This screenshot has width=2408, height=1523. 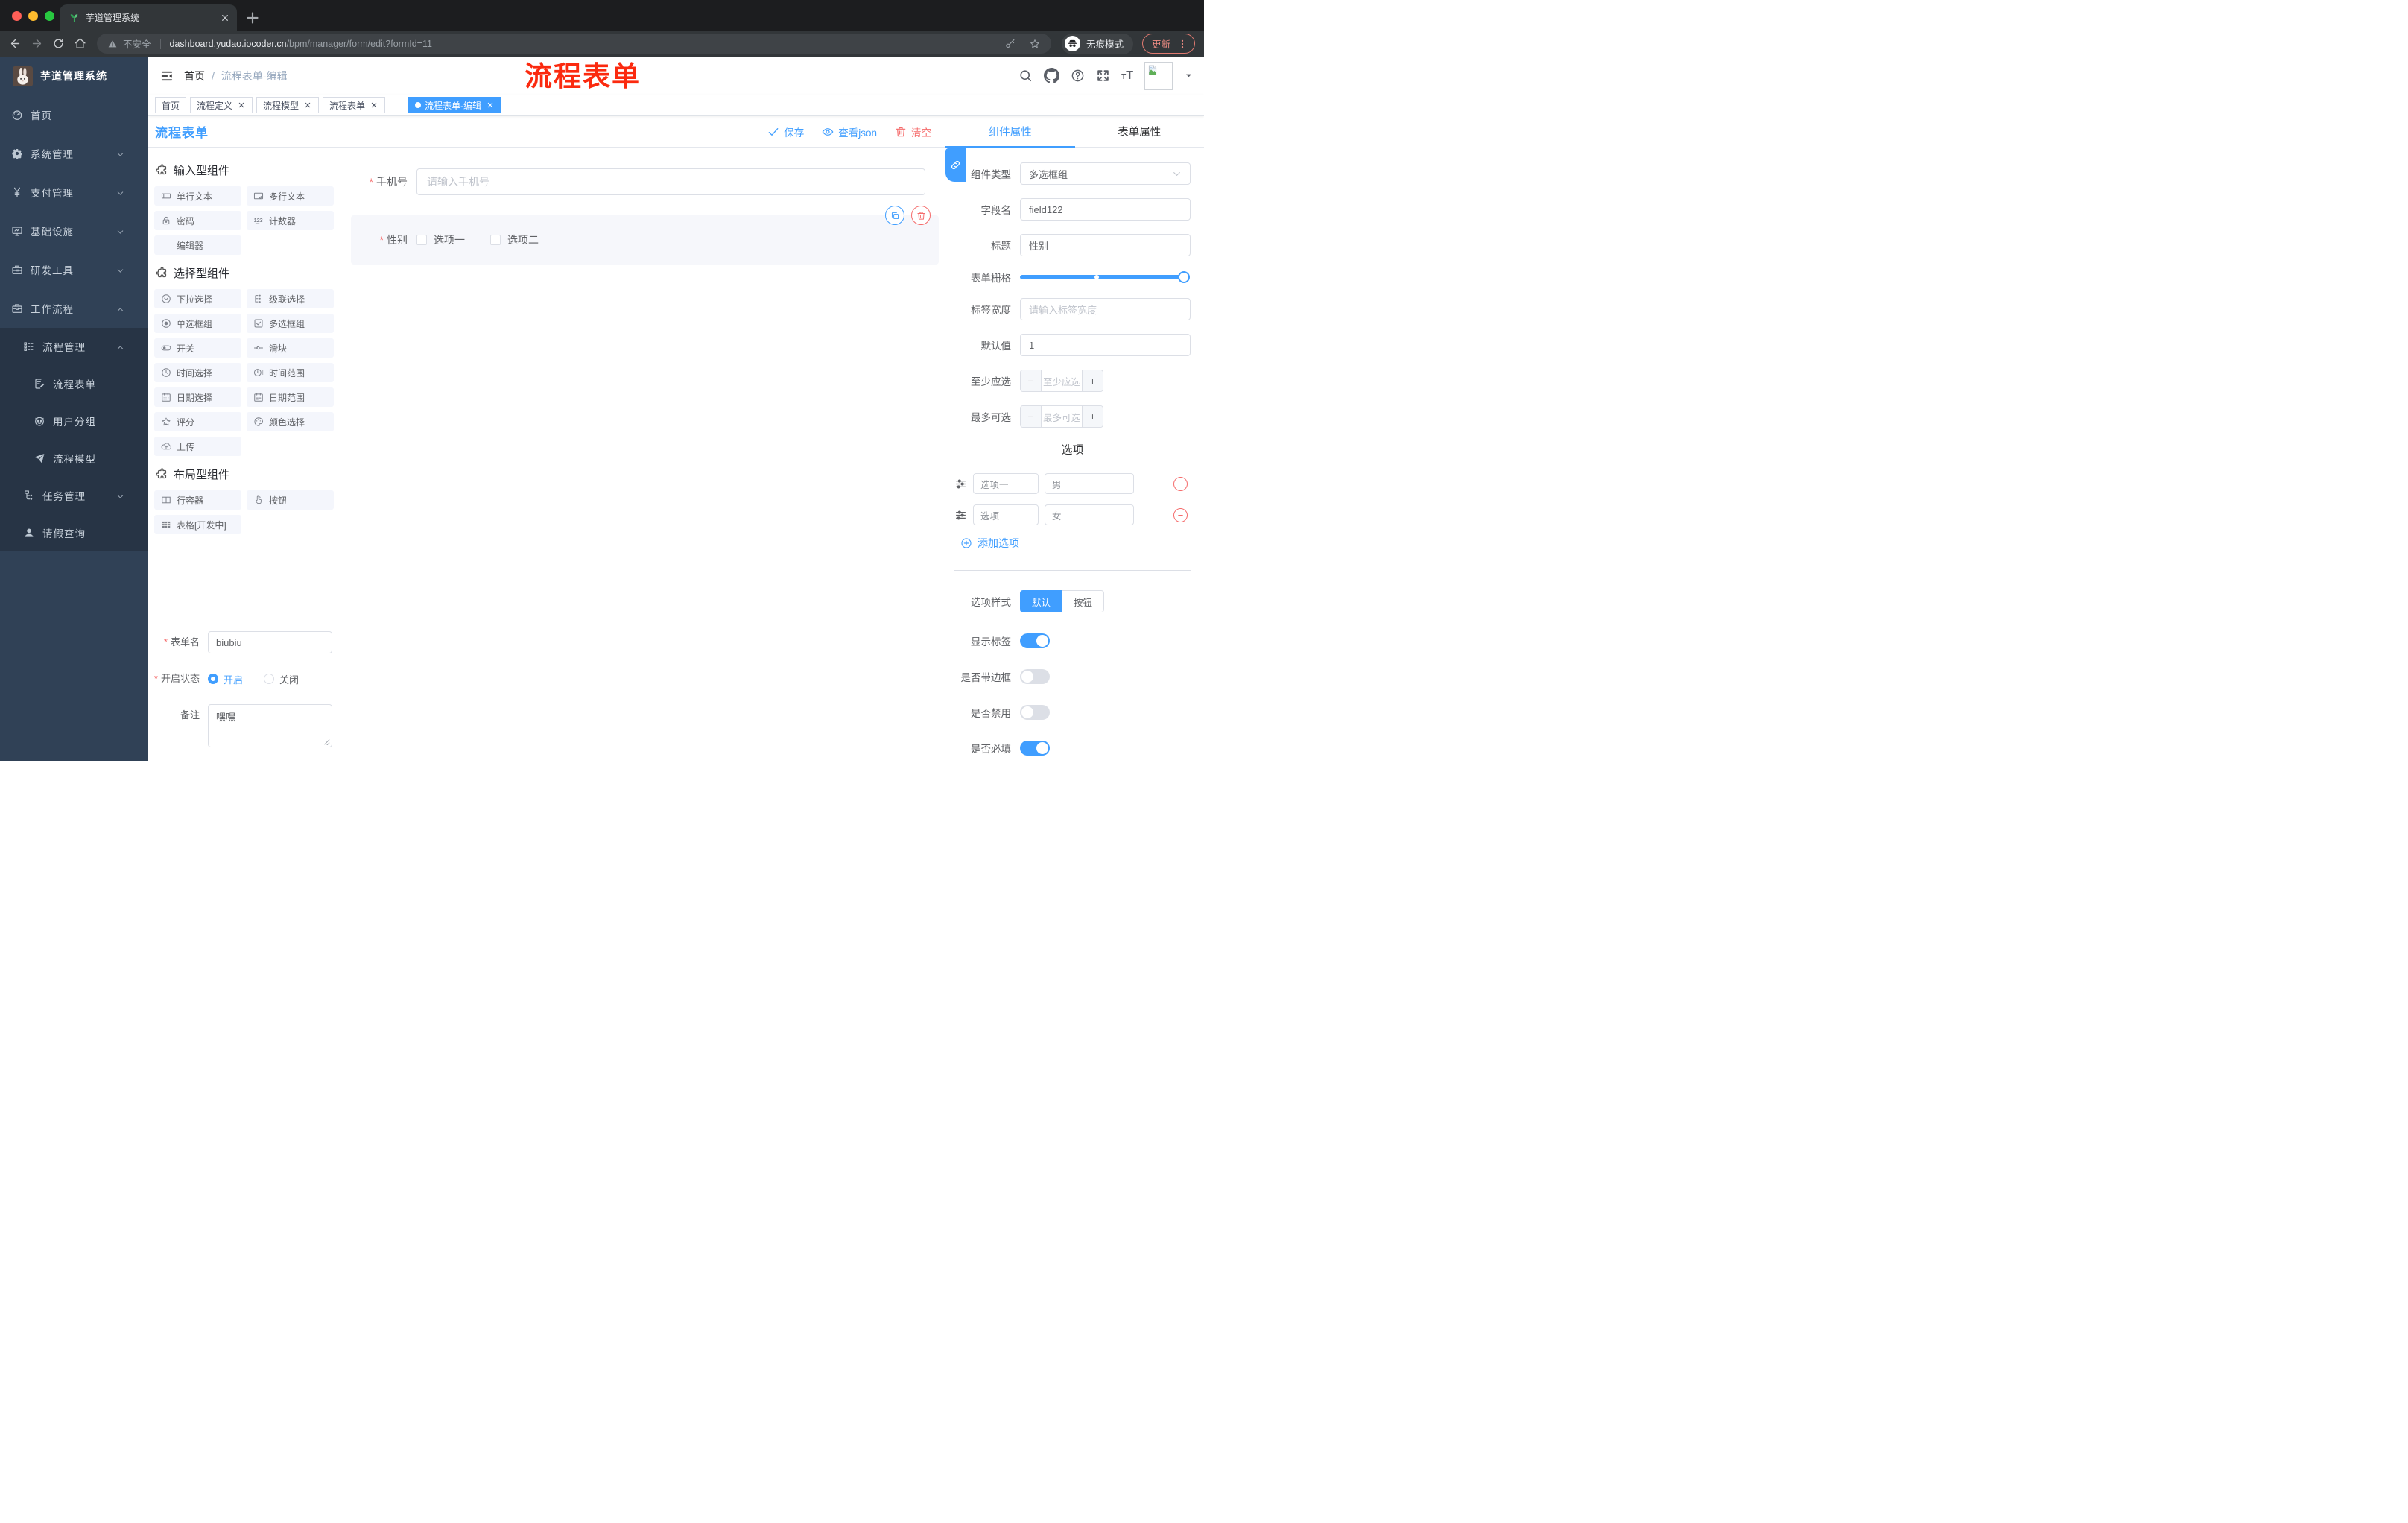 I want to click on sidebar-item-payment: 支付管理, so click(x=74, y=192).